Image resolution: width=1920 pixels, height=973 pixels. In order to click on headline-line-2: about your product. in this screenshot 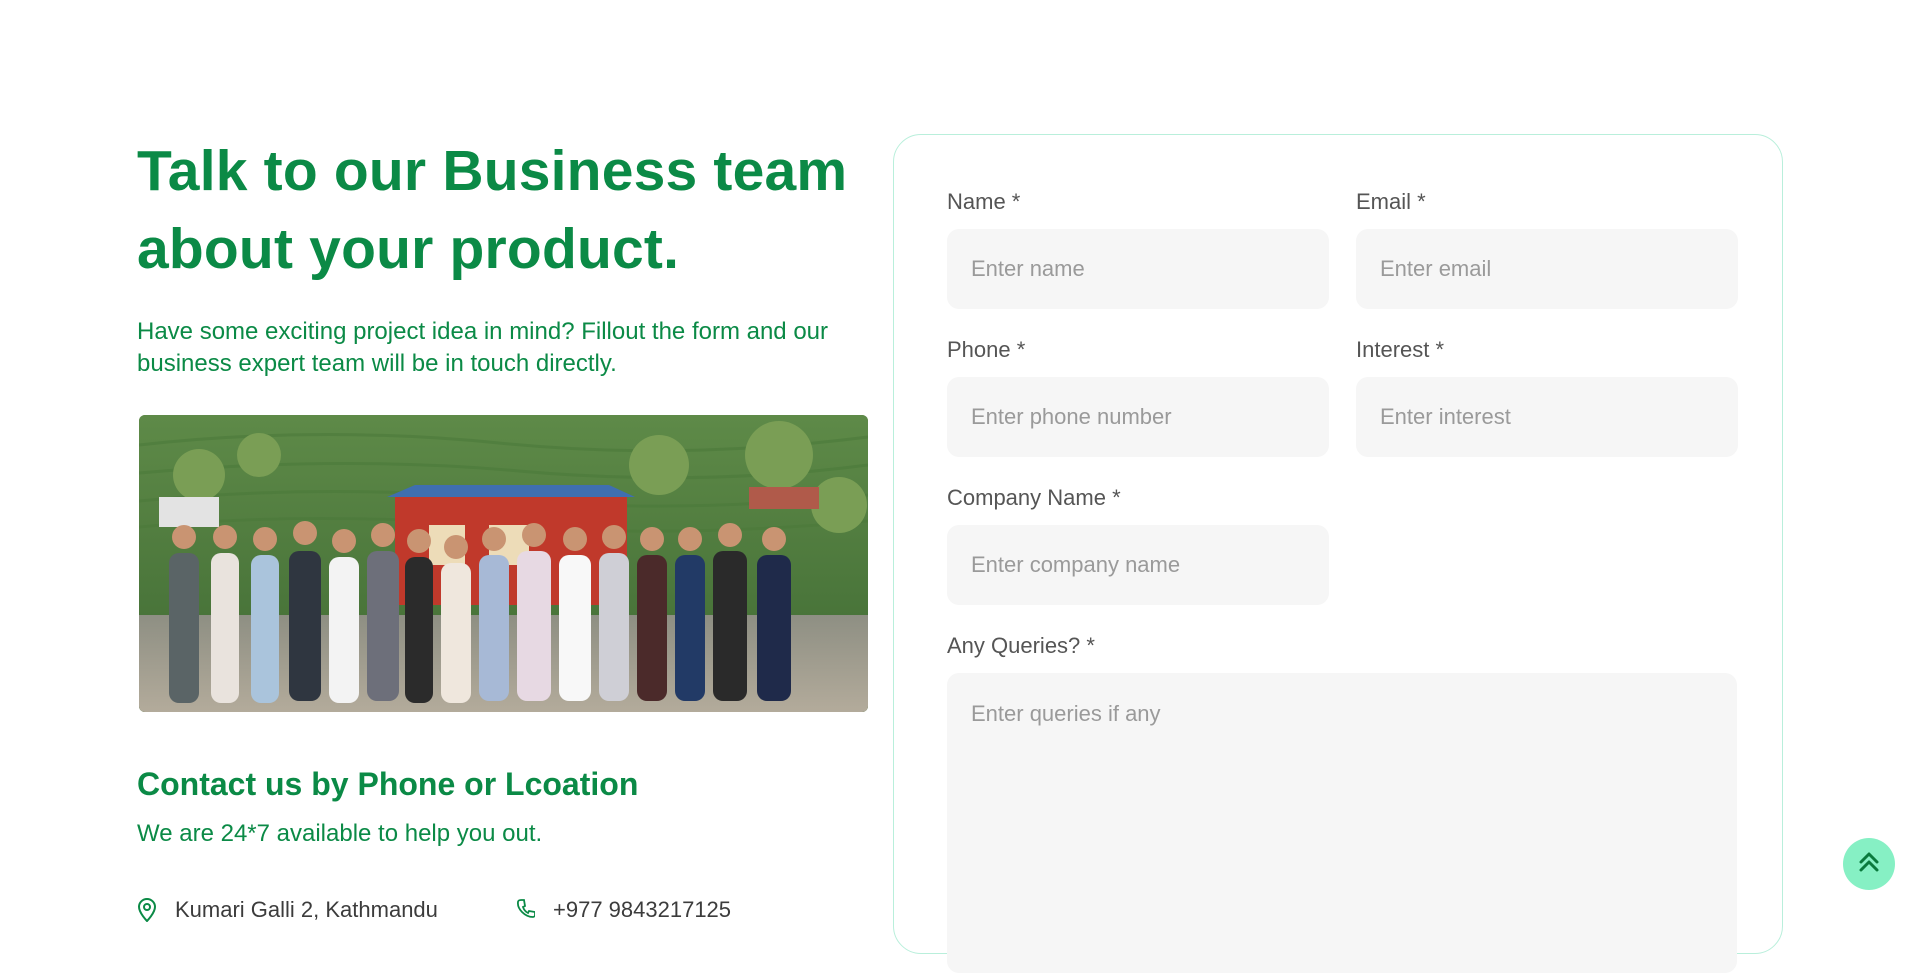, I will do `click(408, 249)`.